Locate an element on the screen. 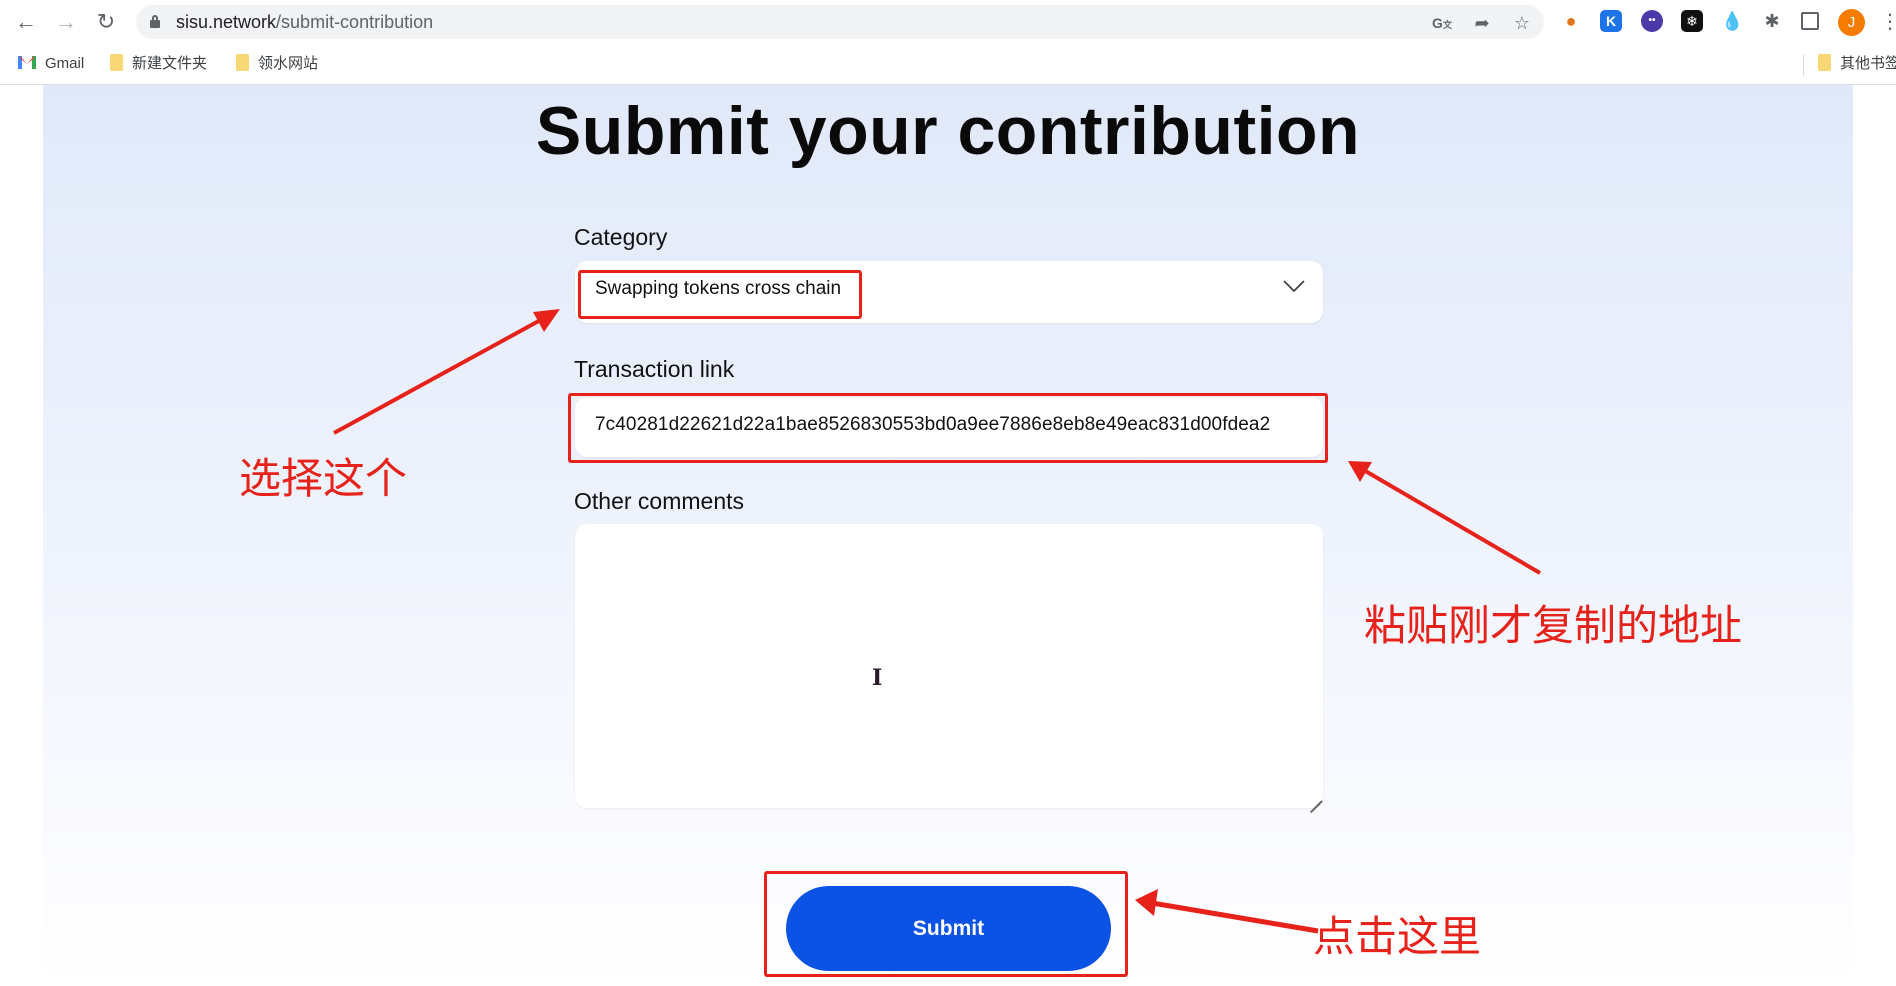  page-title: Submit your contribution is located at coordinates (948, 131).